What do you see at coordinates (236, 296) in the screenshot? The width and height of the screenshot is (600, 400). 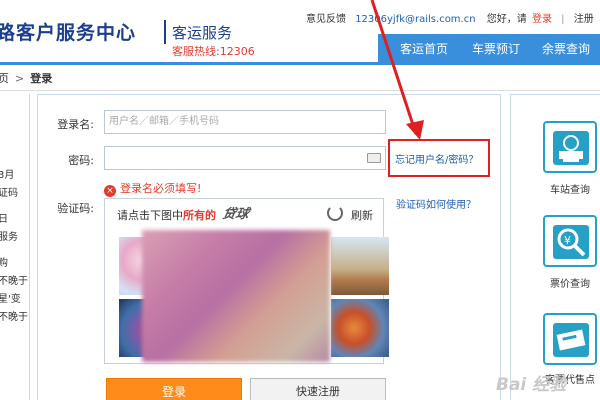 I see `blurred-captcha-area` at bounding box center [236, 296].